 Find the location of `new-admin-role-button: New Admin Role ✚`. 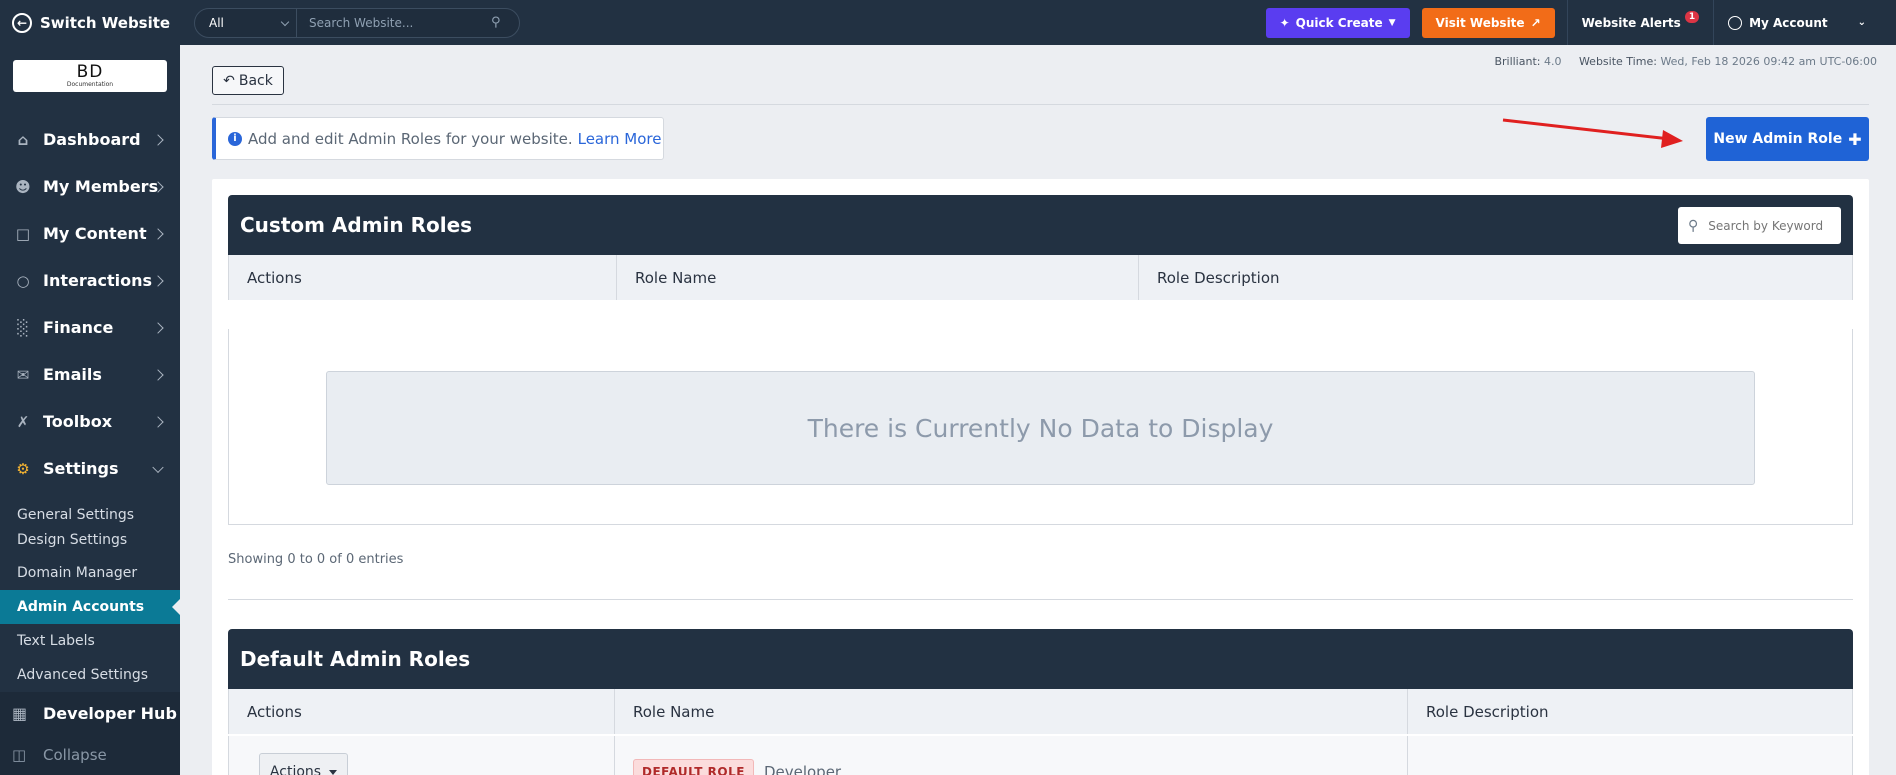

new-admin-role-button: New Admin Role ✚ is located at coordinates (1787, 139).